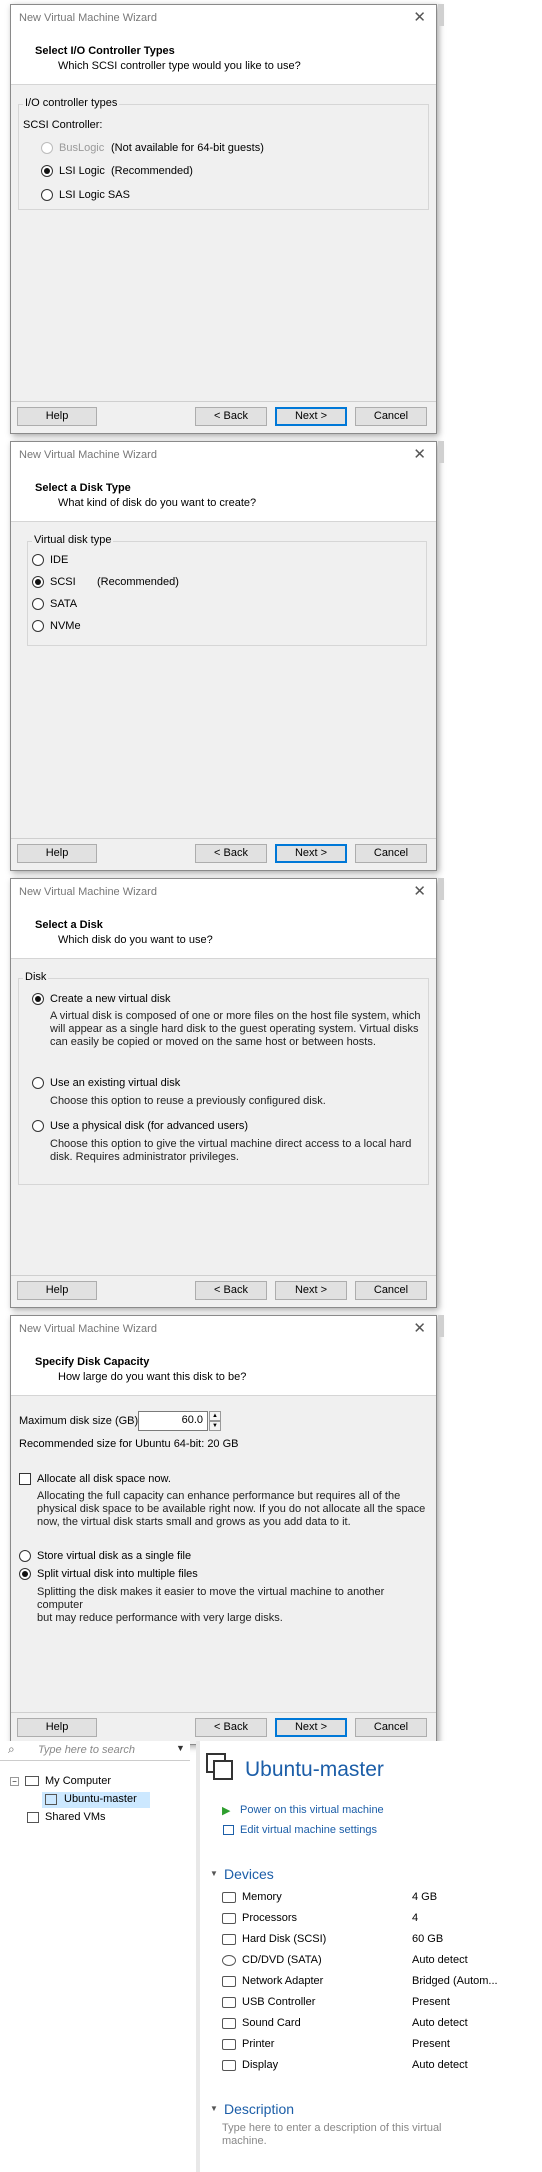  I want to click on tree-item-shared-vms: Shared VMs, so click(98, 1818).